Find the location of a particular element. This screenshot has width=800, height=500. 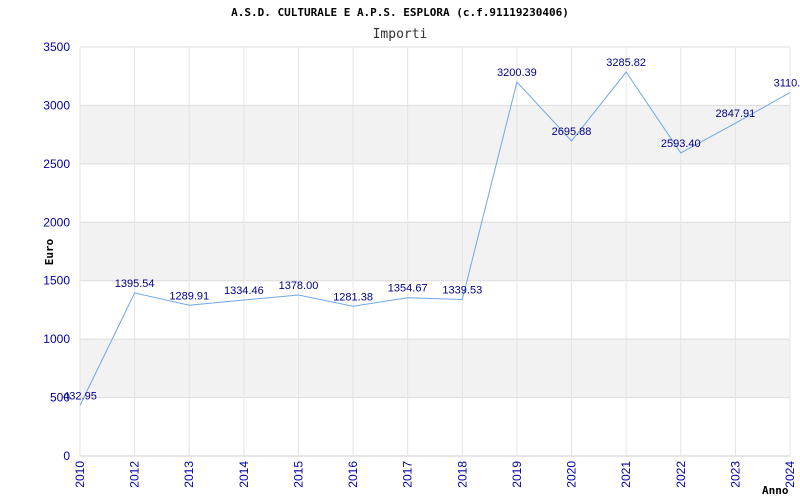

y-tick-label: 2500 is located at coordinates (56, 164).